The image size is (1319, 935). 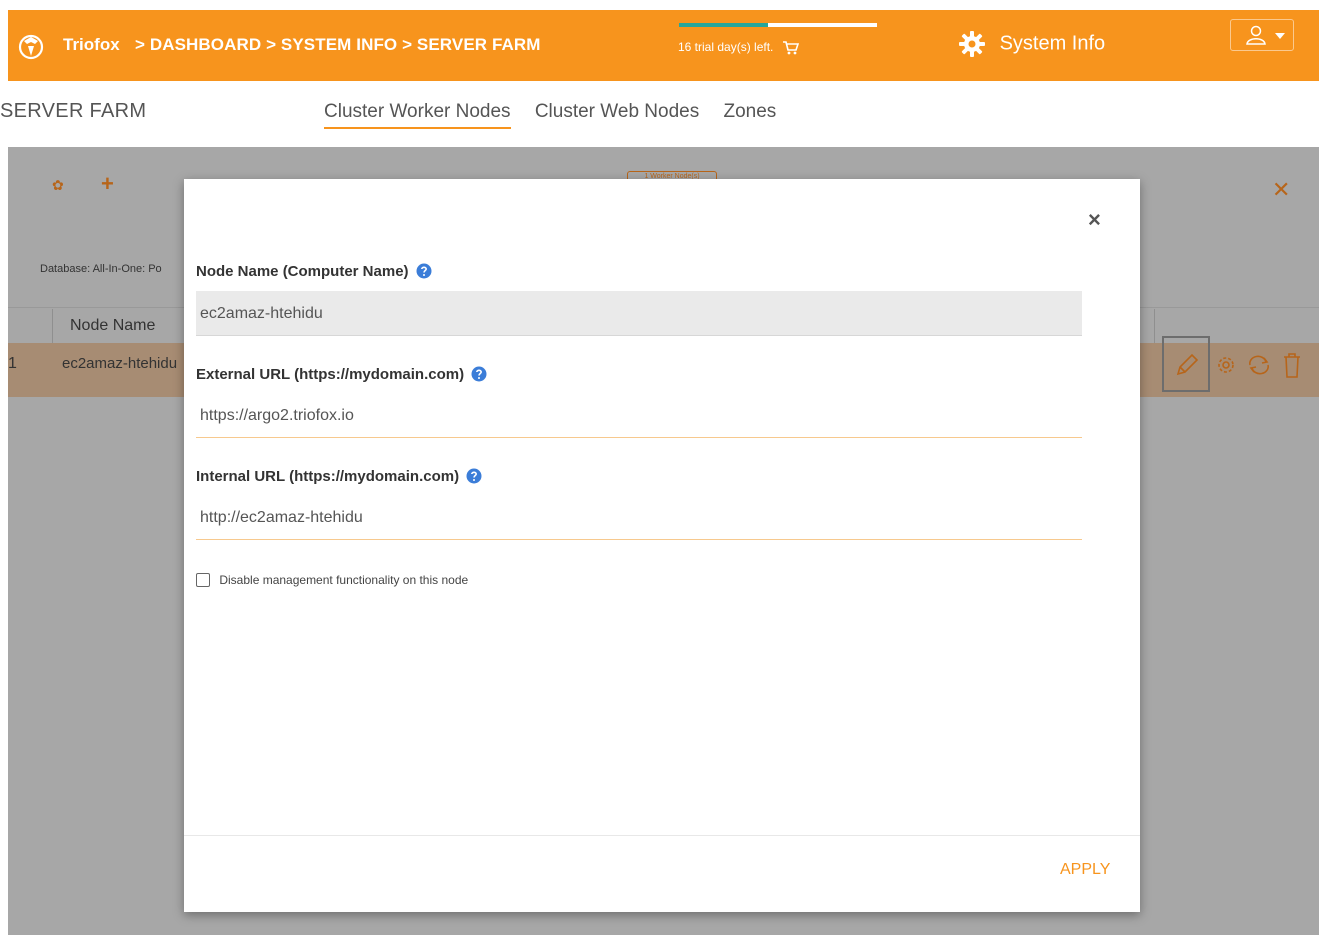 I want to click on trial-progress-bar, so click(x=778, y=25).